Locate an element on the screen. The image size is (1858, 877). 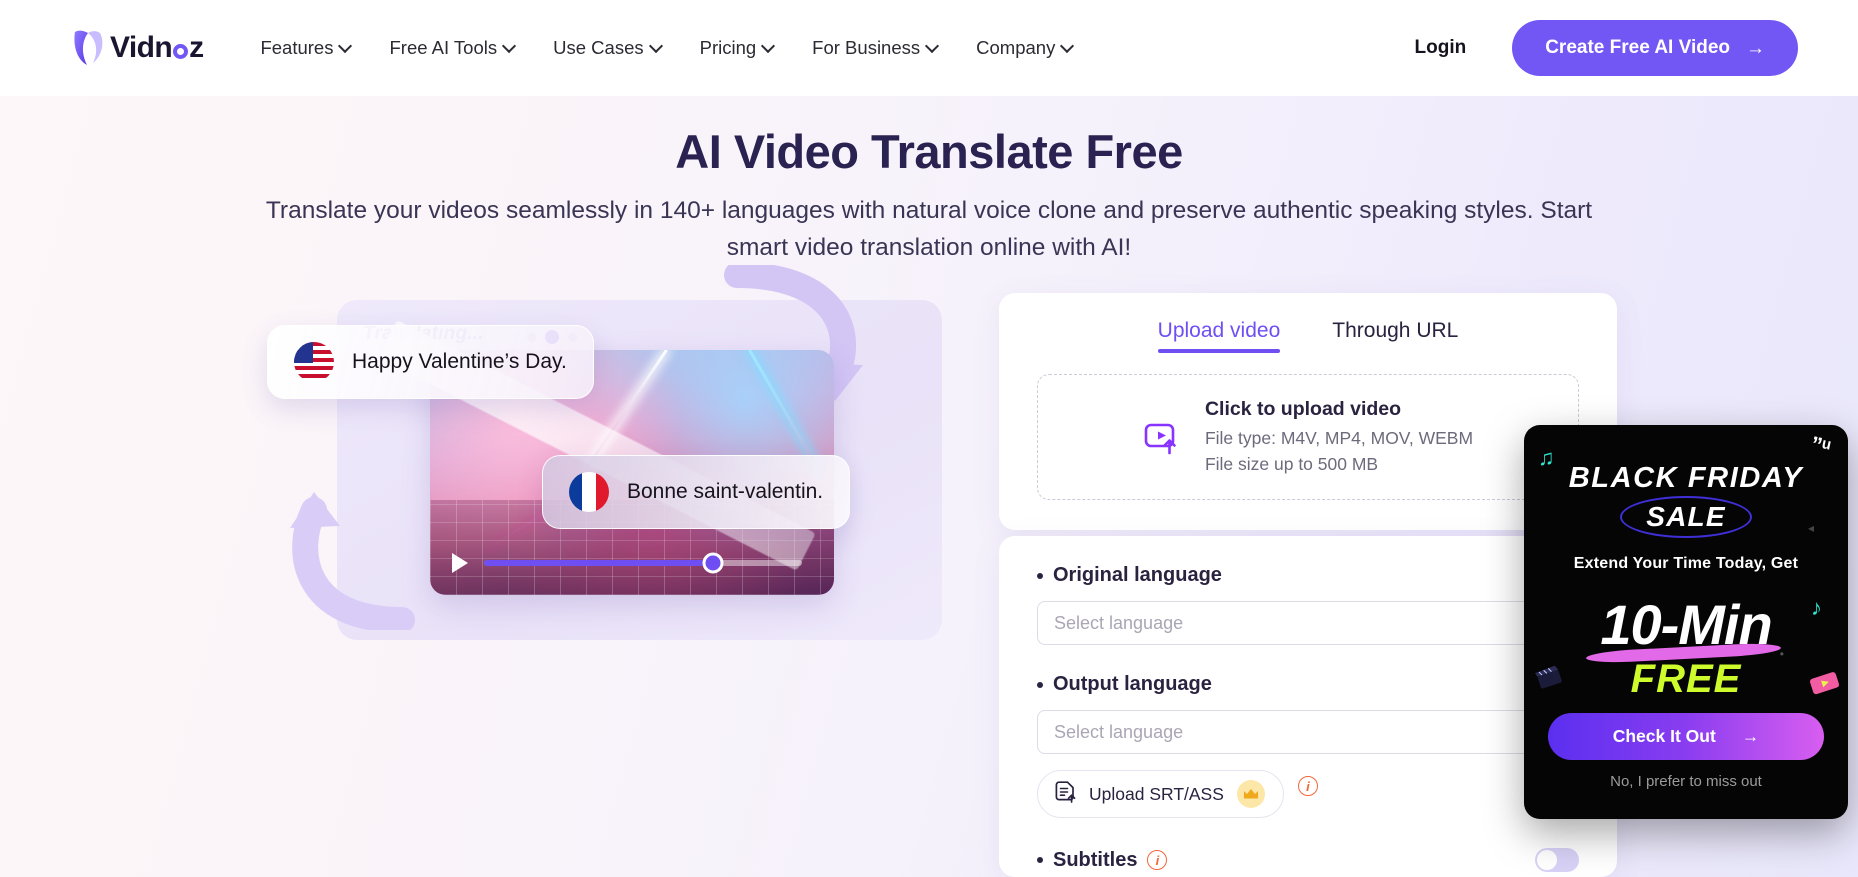
promo-dismiss-link: No, I prefer to miss out is located at coordinates (1686, 781).